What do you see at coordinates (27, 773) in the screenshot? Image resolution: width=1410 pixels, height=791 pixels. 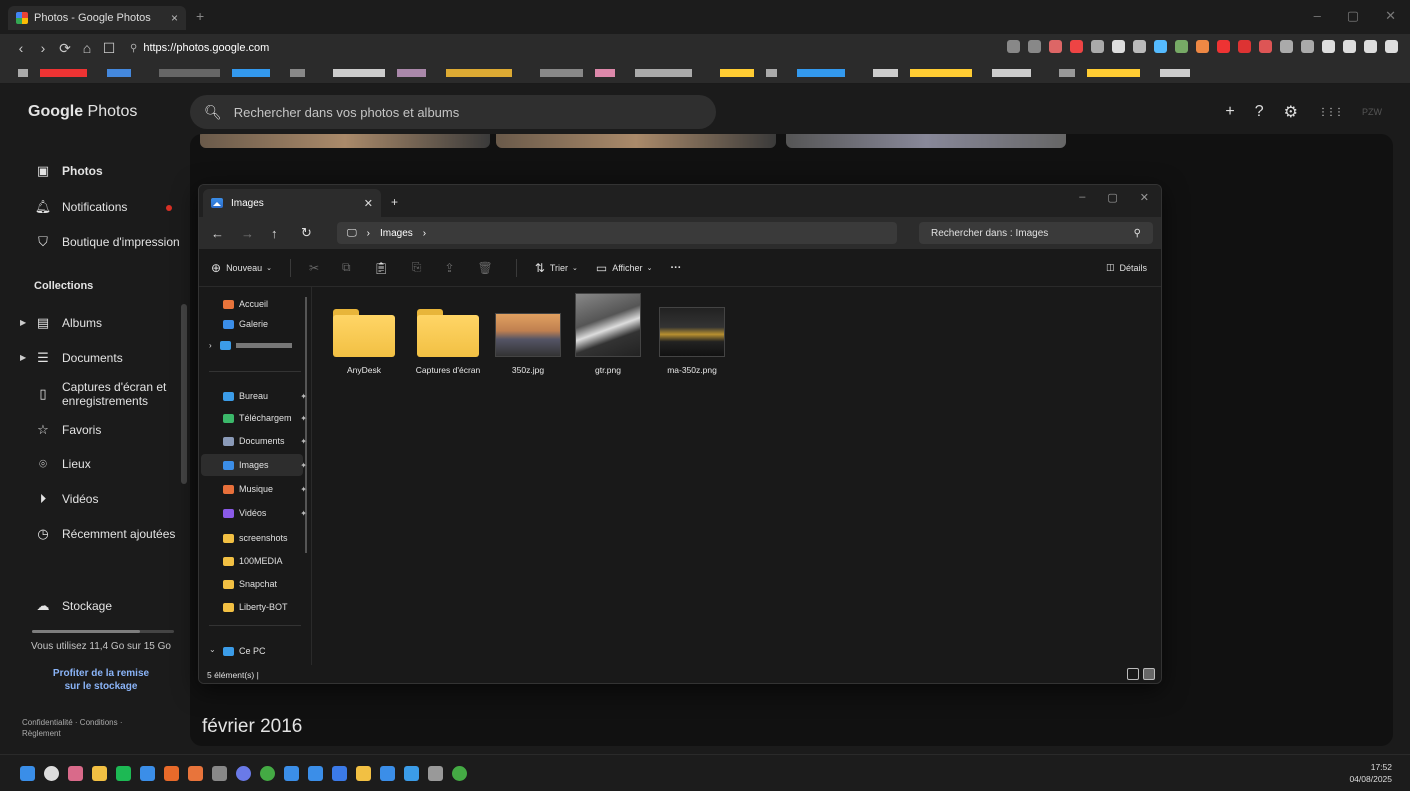 I see `taskbar-start-icon` at bounding box center [27, 773].